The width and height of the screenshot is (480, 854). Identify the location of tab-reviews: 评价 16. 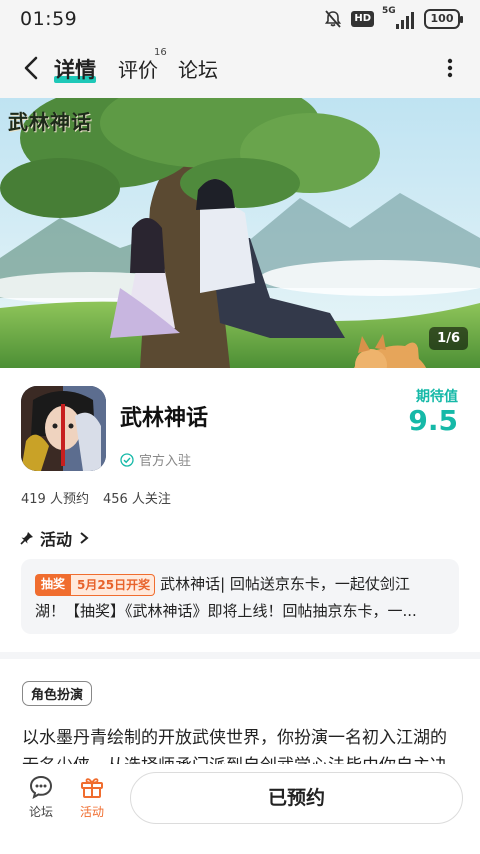
(142, 65).